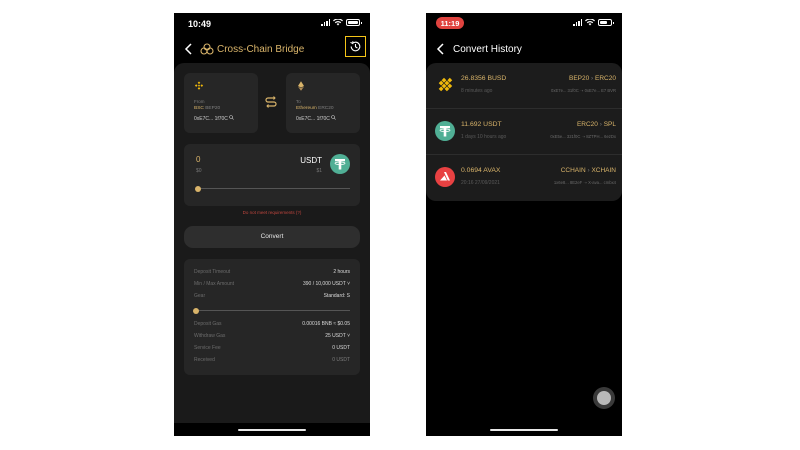 The height and width of the screenshot is (450, 800). Describe the element at coordinates (272, 273) in the screenshot. I see `deposit-timeout-row: Deposit Timeout 2 hours` at that location.